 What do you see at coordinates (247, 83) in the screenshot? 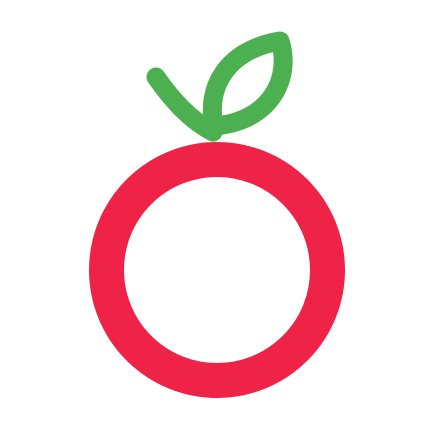
I see `leaf-outline` at bounding box center [247, 83].